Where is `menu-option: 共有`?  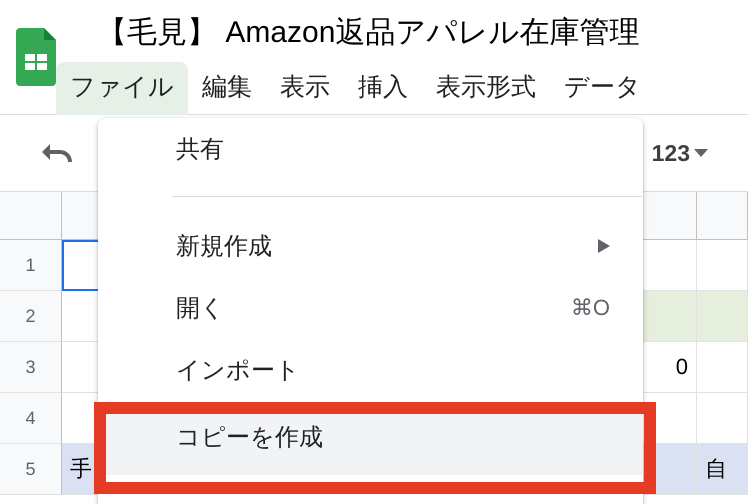
menu-option: 共有 is located at coordinates (370, 149).